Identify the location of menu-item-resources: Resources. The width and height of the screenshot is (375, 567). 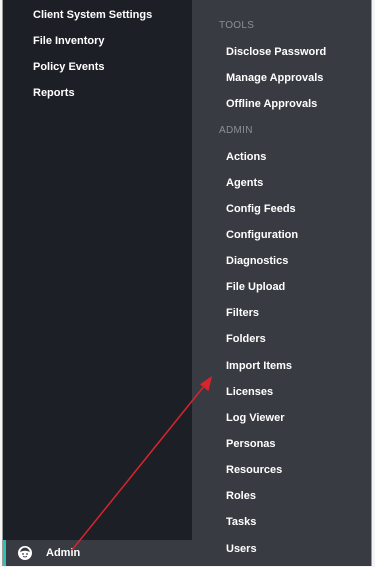
(254, 470).